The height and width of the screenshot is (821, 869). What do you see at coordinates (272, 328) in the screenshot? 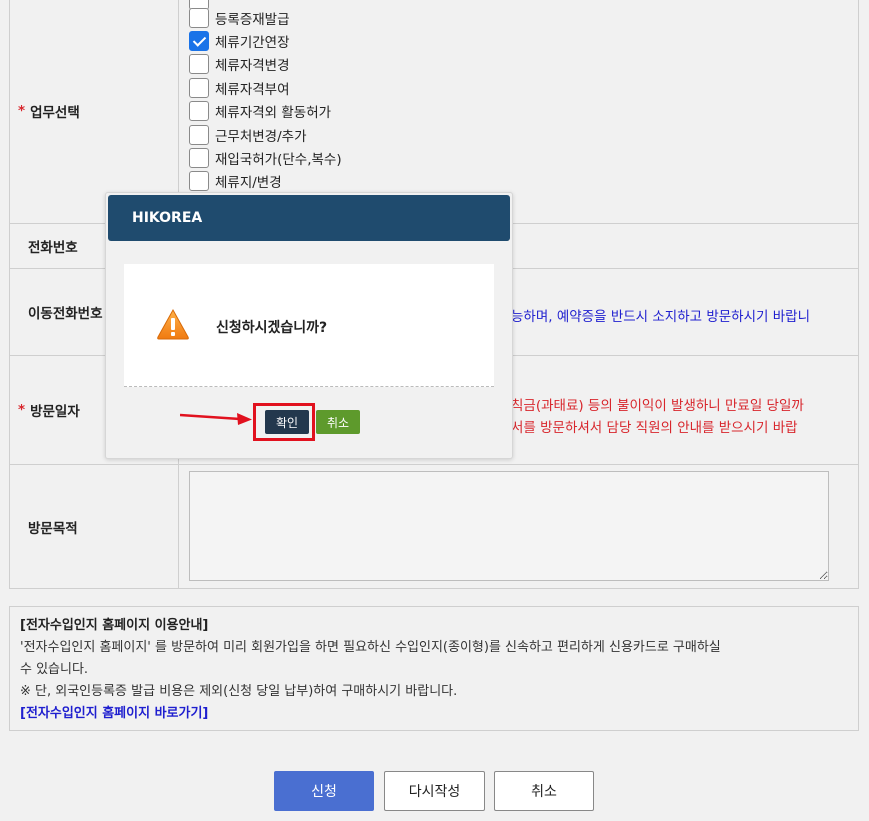
I see `dialog-message: 신청하시겠습니까?` at bounding box center [272, 328].